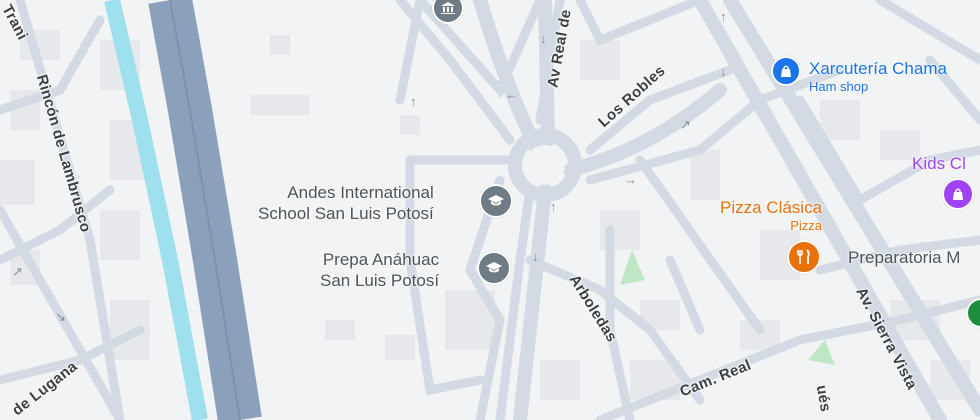 The width and height of the screenshot is (980, 420). I want to click on poi-name: Pizza Clásica, so click(771, 207).